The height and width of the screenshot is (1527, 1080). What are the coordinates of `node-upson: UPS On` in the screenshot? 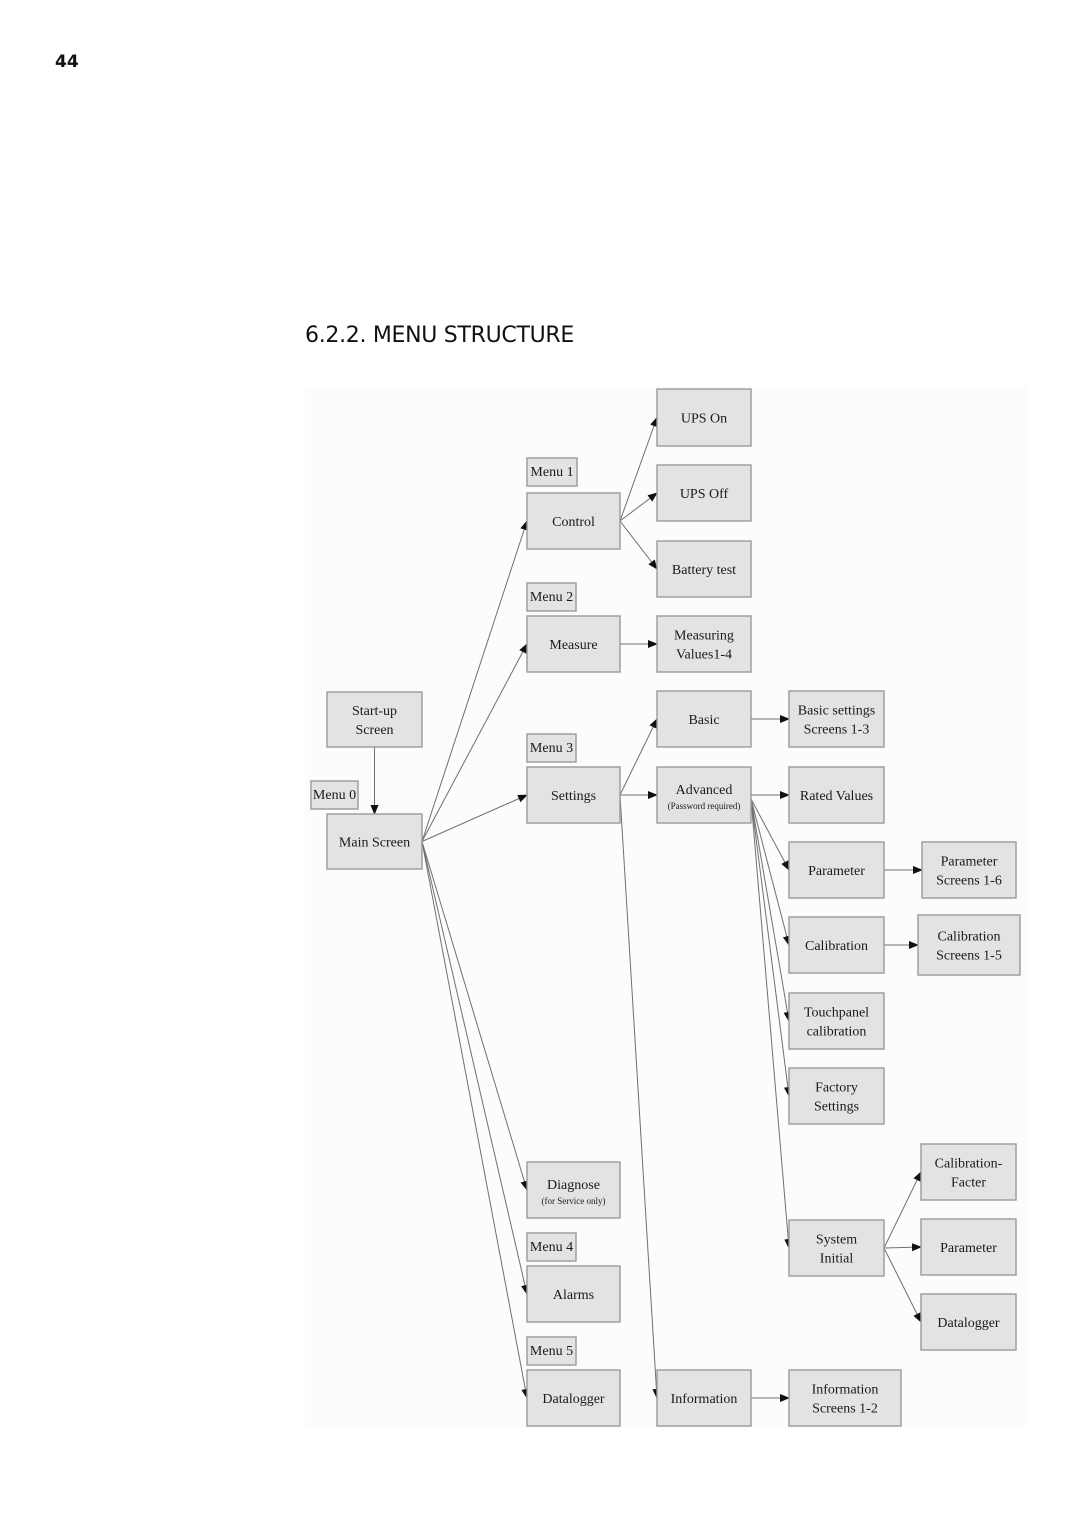 It's located at (704, 417).